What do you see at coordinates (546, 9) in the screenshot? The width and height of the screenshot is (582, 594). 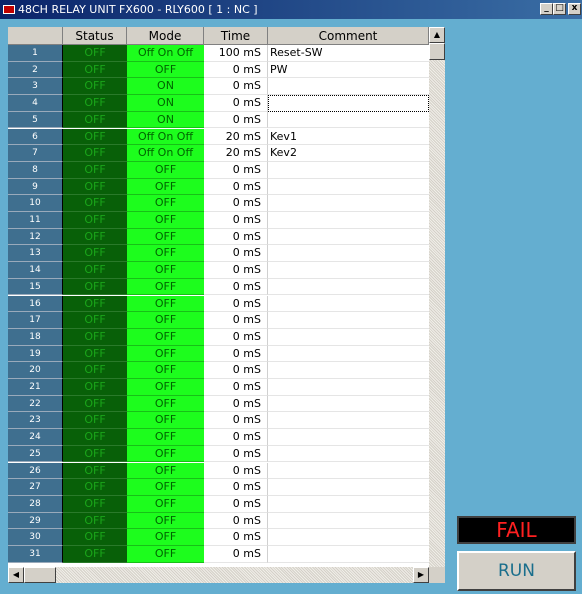 I see `minimize-button: _` at bounding box center [546, 9].